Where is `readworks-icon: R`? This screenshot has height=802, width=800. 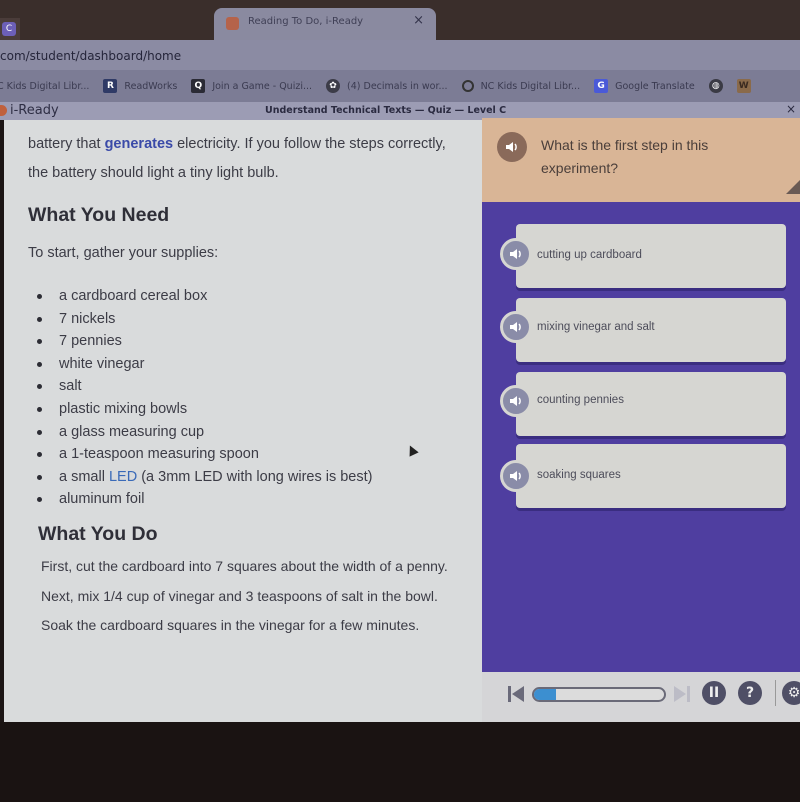
readworks-icon: R is located at coordinates (110, 86).